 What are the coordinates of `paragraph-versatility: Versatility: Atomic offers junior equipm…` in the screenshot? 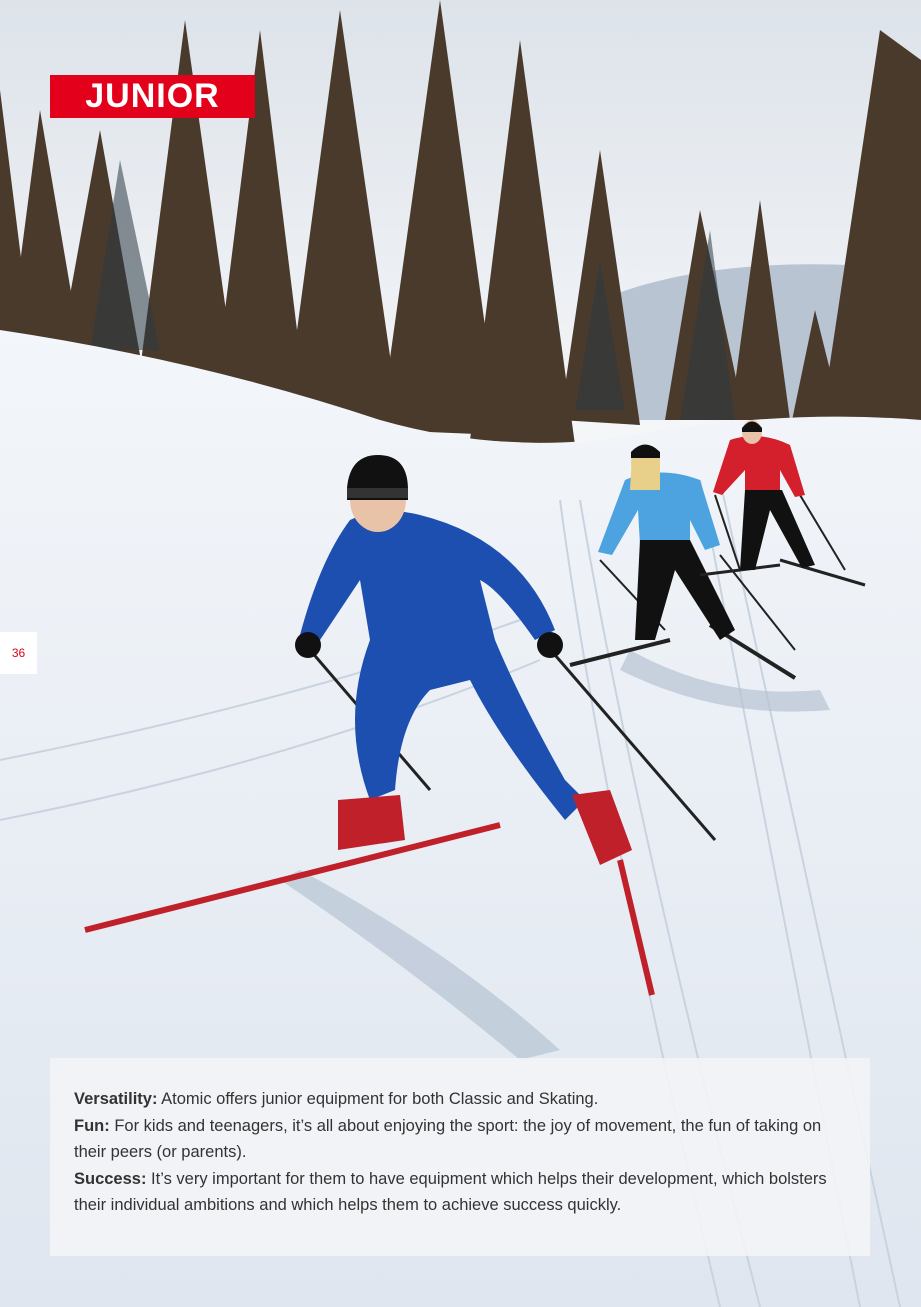 It's located at (460, 1099).